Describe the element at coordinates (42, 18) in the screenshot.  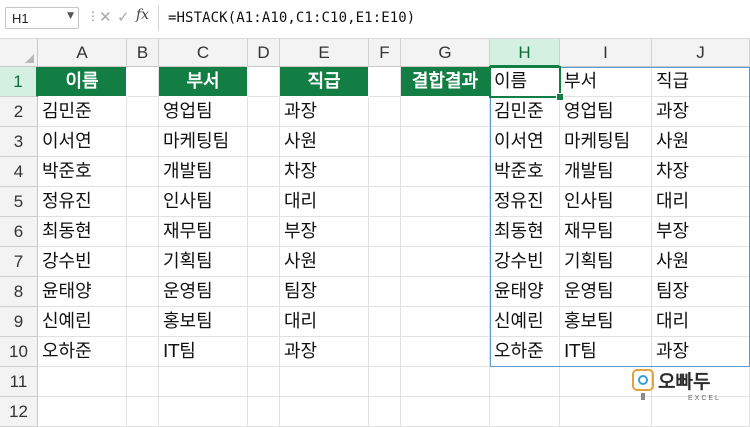
I see `name-box: H1 ▼` at that location.